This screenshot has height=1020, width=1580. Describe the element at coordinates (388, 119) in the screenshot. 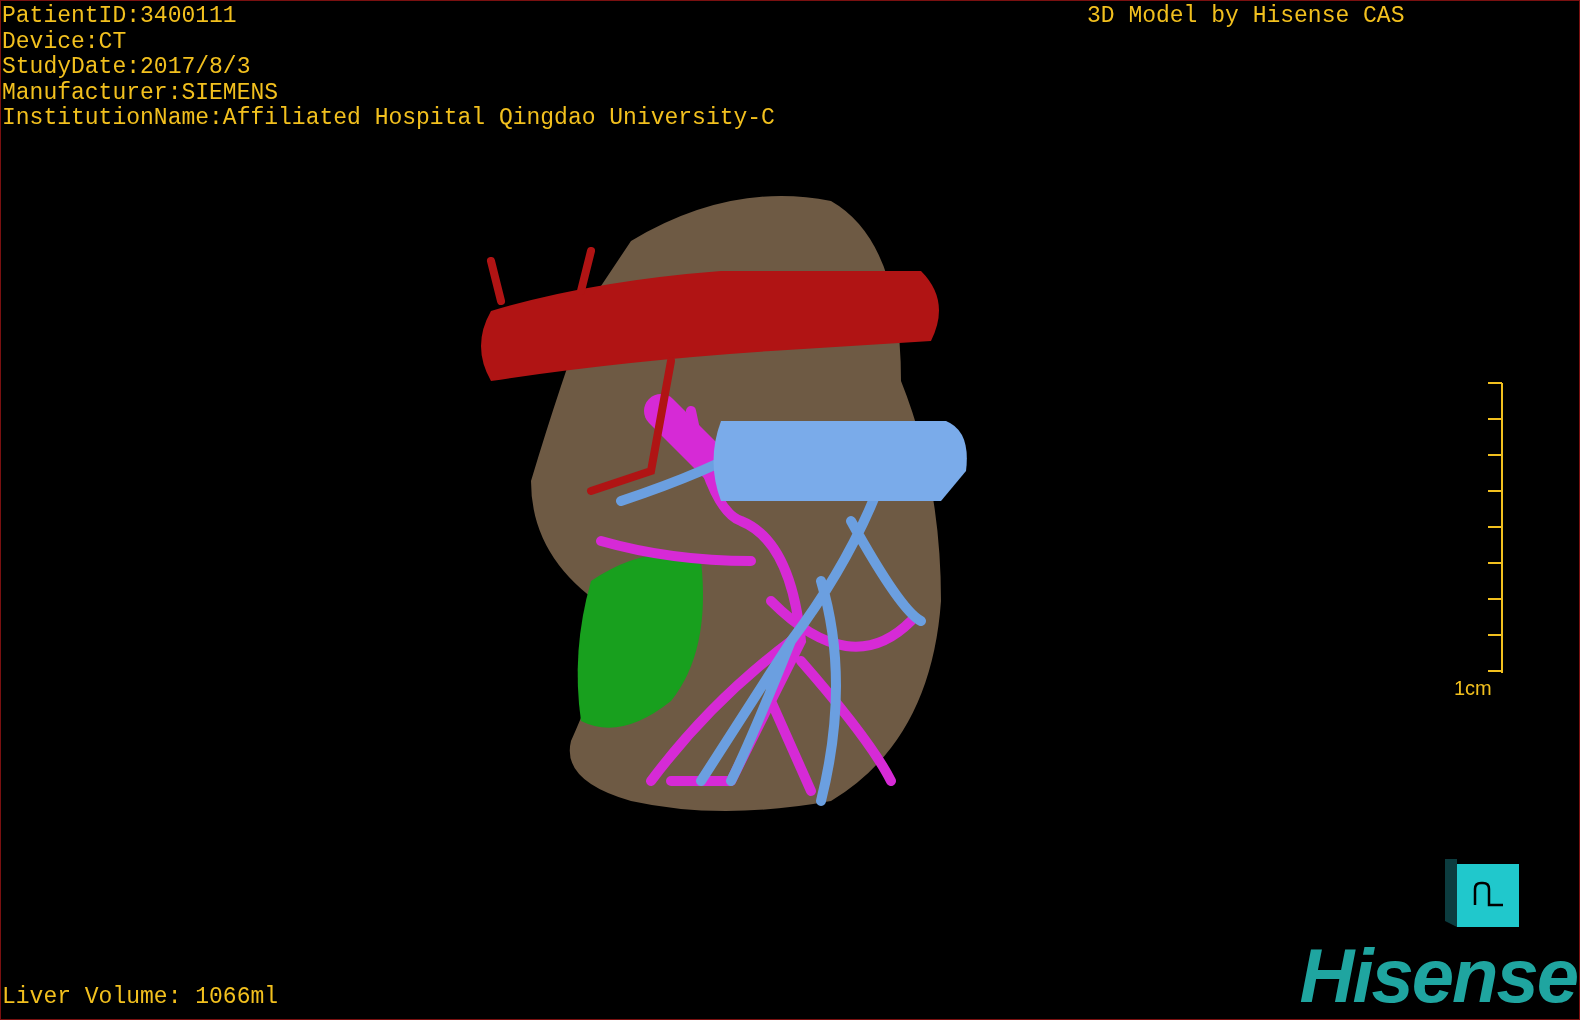

I see `study-info-text: InstitutionName:Affiliated Hospital Qingdao University-C` at that location.